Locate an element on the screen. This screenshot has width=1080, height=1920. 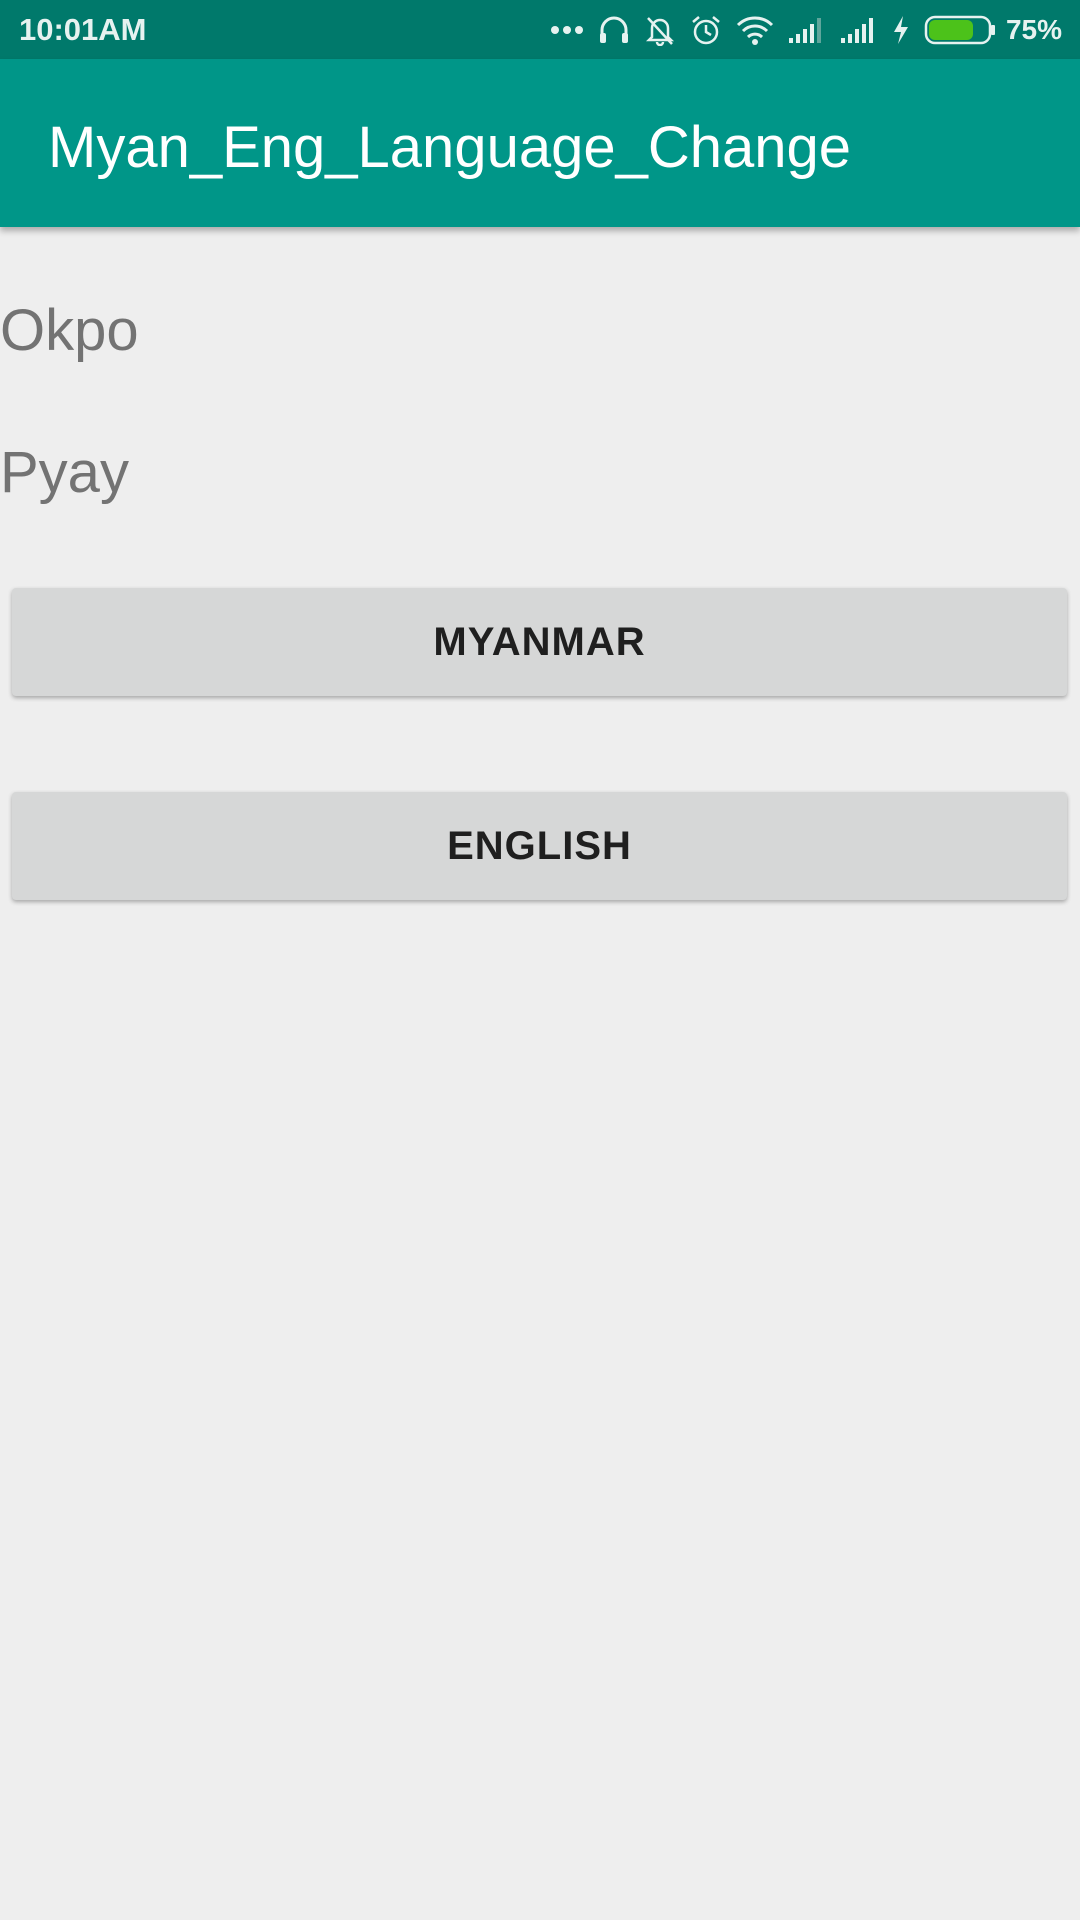
status-icons: 75% is located at coordinates (799, 30).